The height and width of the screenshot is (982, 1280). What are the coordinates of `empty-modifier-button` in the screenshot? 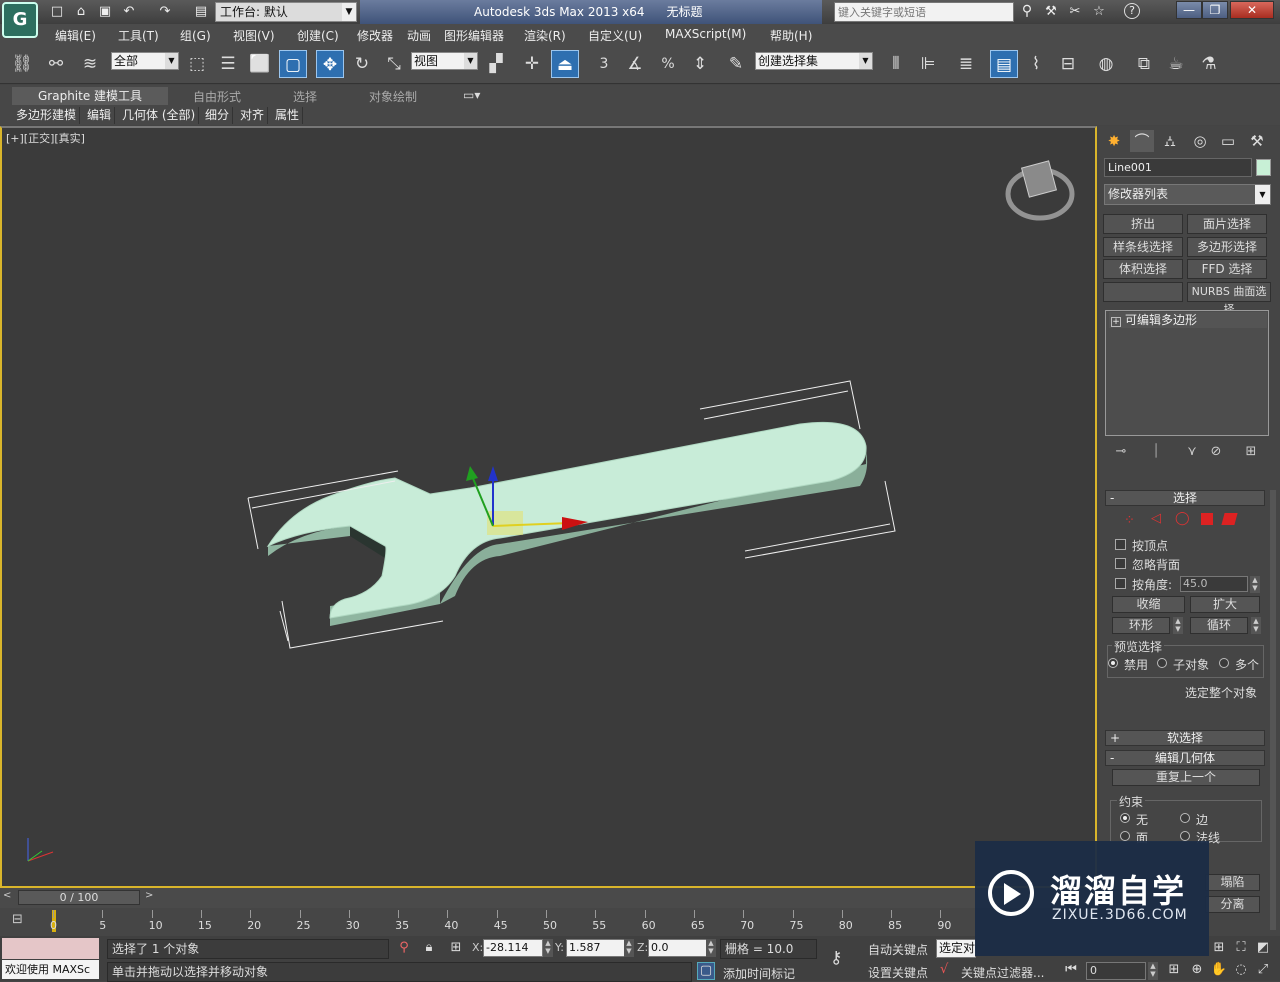 It's located at (1143, 292).